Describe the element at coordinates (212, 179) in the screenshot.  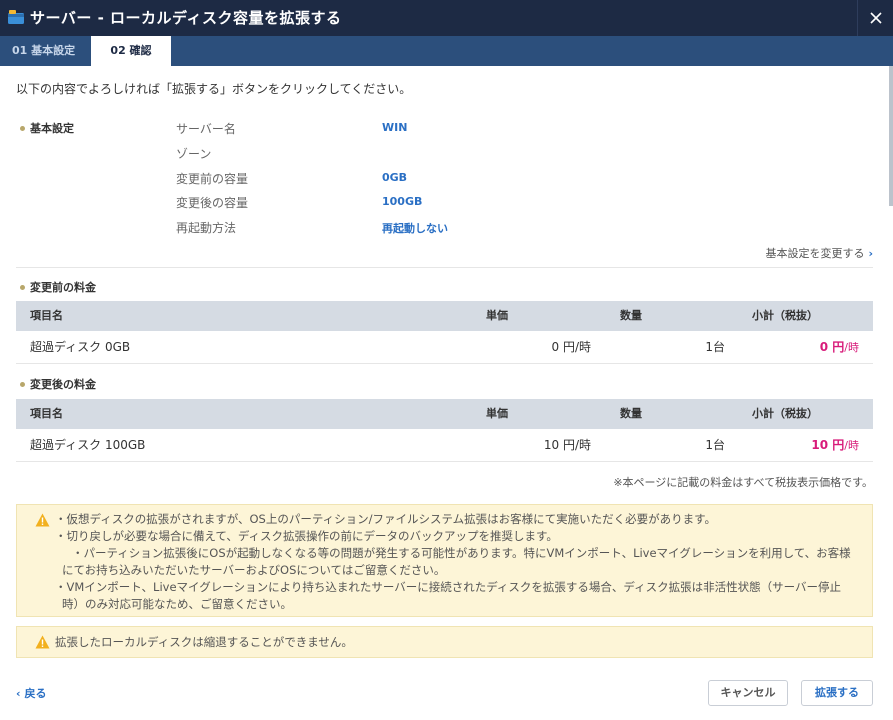
I see `capacity-before-label: 変更前の容量` at that location.